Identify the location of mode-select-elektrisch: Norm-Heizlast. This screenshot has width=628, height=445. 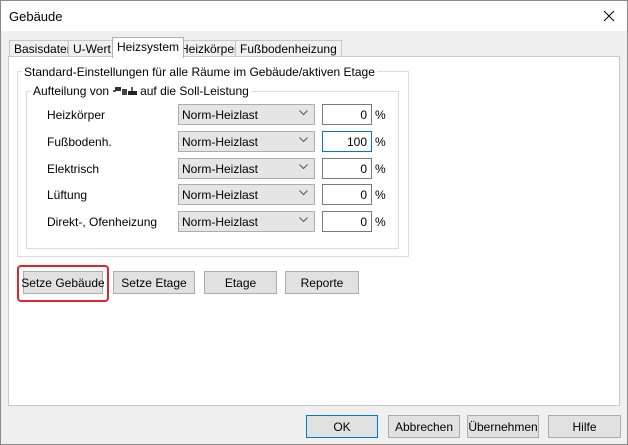
(246, 168).